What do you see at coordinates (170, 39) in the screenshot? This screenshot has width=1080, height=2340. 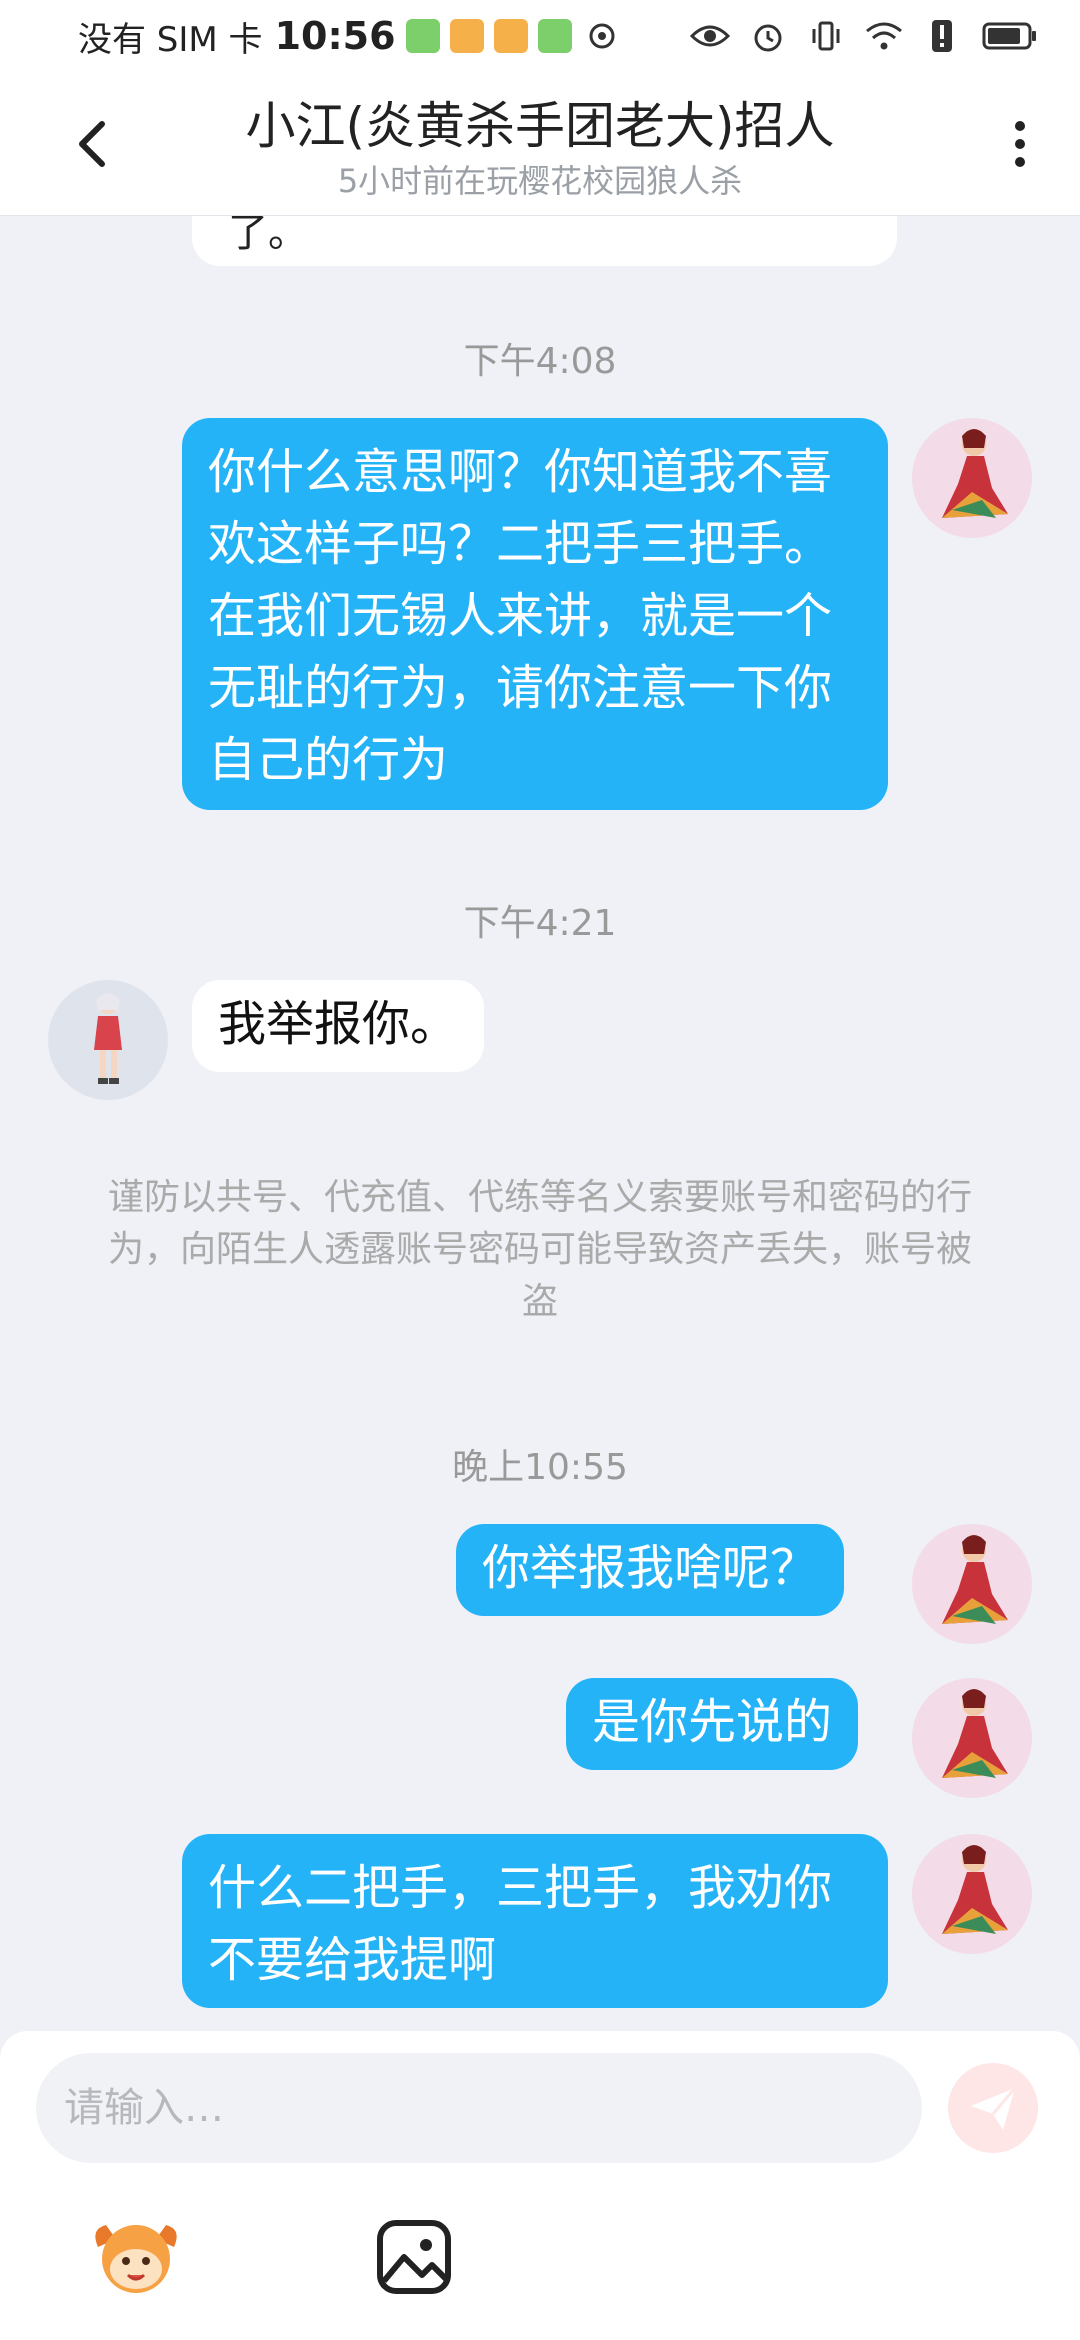 I see `carrier-label: 没有 SIM 卡` at bounding box center [170, 39].